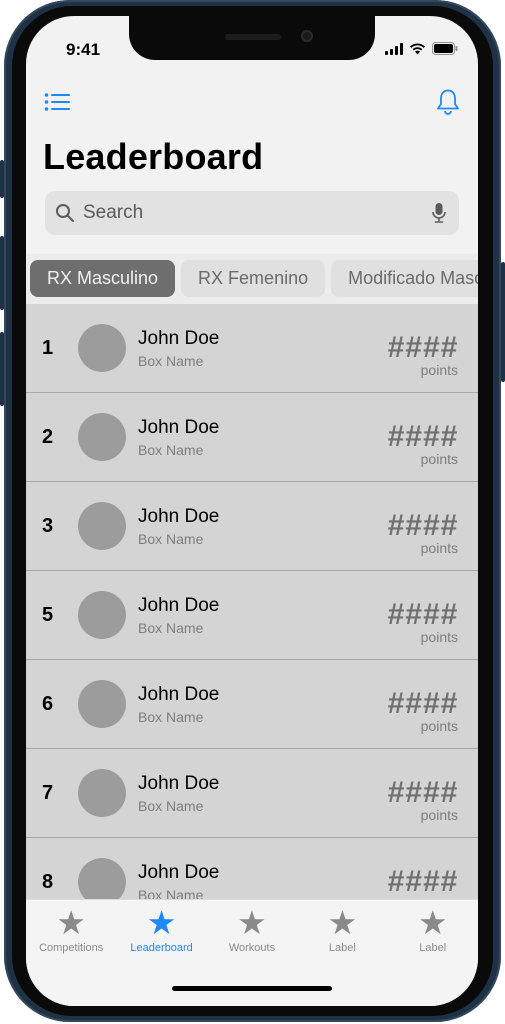 This screenshot has width=505, height=1024. Describe the element at coordinates (439, 213) in the screenshot. I see `microphone-icon` at that location.